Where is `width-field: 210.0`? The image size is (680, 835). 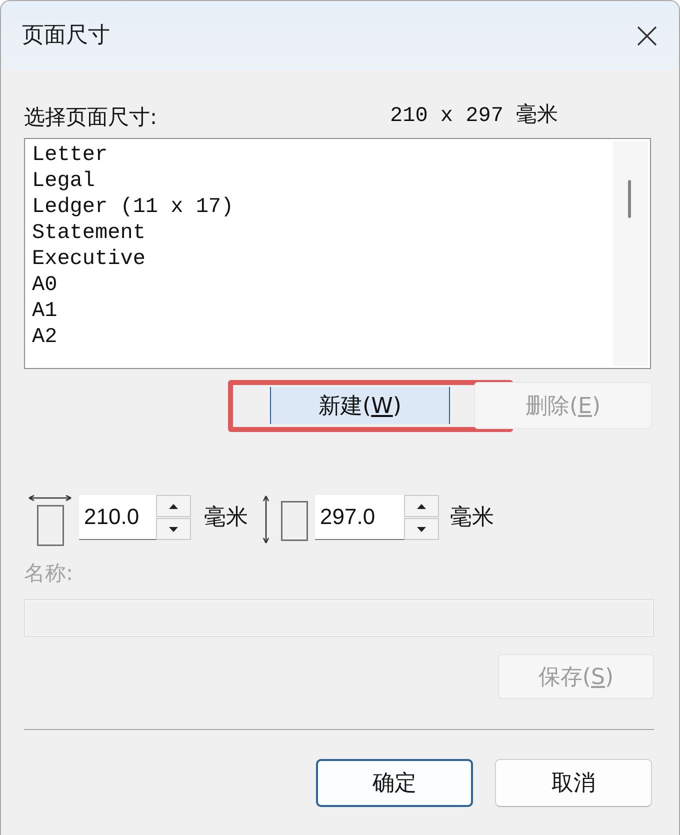
width-field: 210.0 is located at coordinates (117, 517).